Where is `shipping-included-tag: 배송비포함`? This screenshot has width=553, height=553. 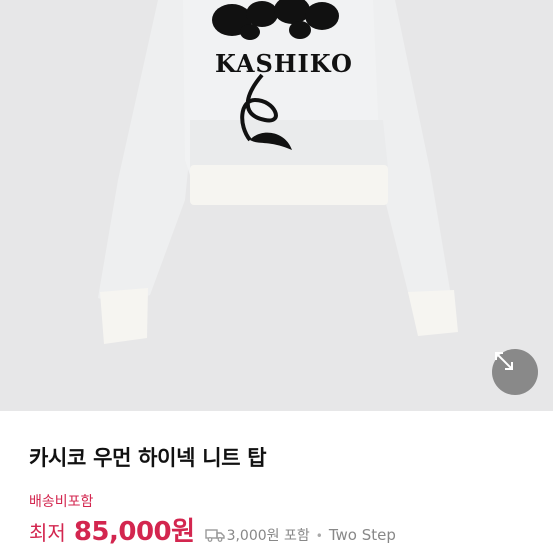
shipping-included-tag: 배송비포함 is located at coordinates (61, 502).